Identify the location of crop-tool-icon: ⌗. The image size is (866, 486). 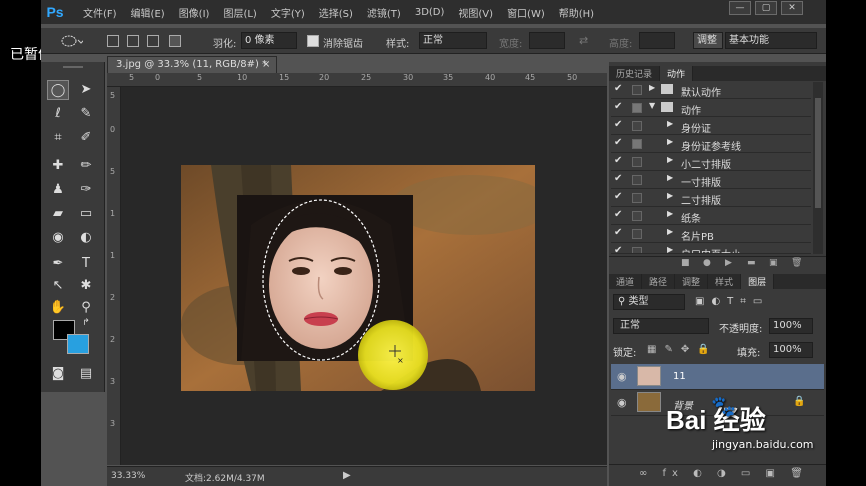
(58, 138).